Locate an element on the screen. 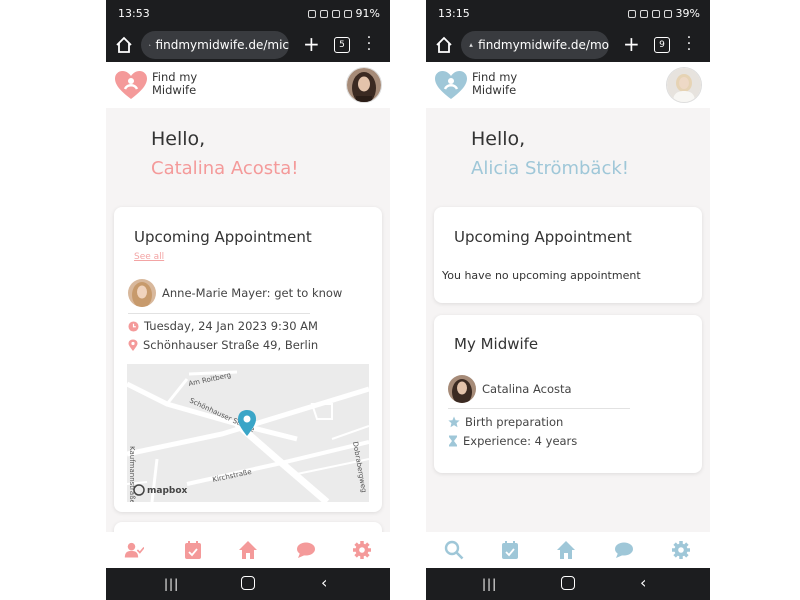 The height and width of the screenshot is (600, 800). status-time: 13:53 is located at coordinates (134, 13).